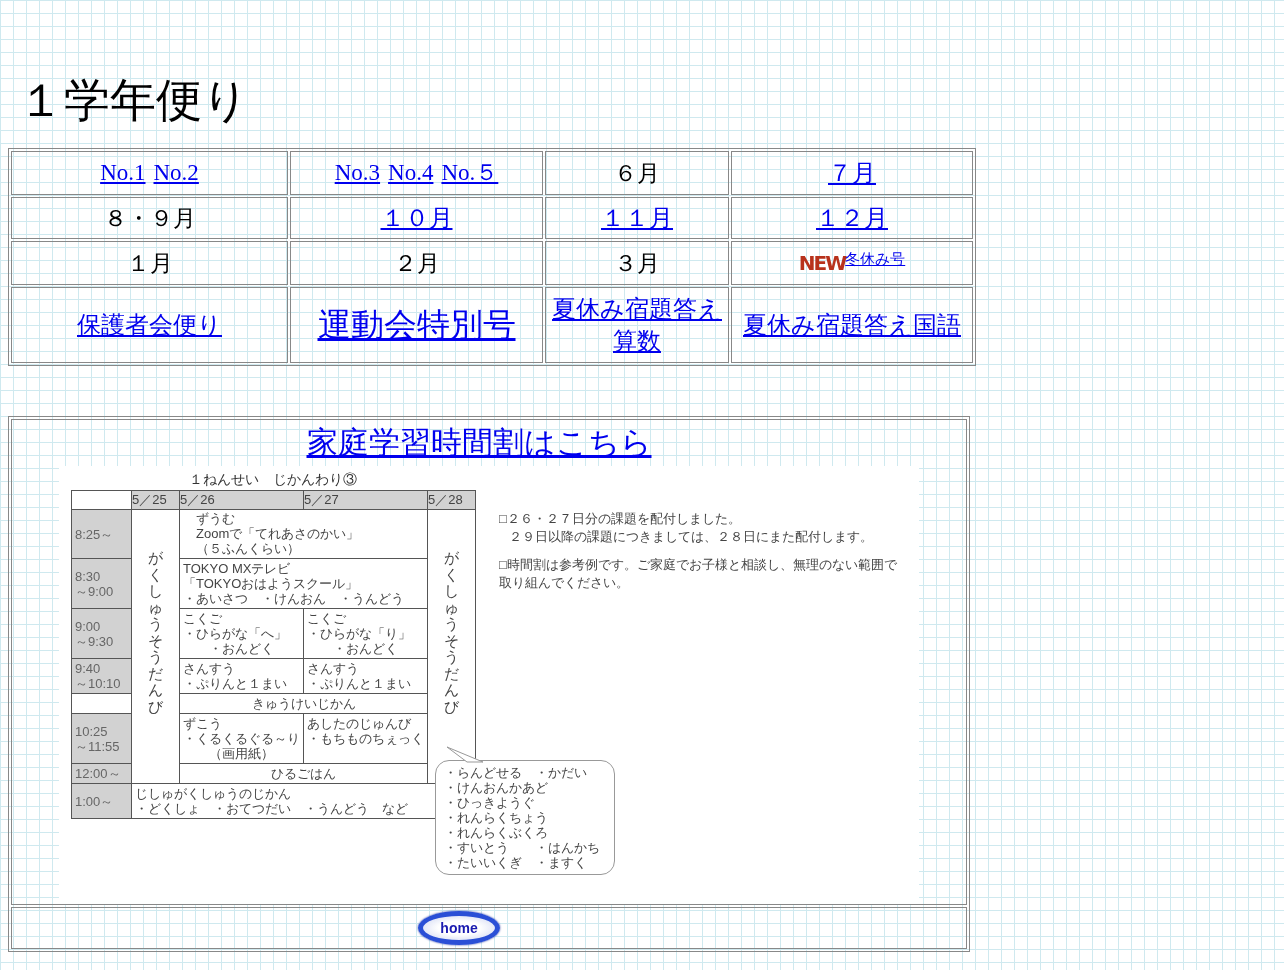  I want to click on ruby-text: ずうむ, so click(215, 519).